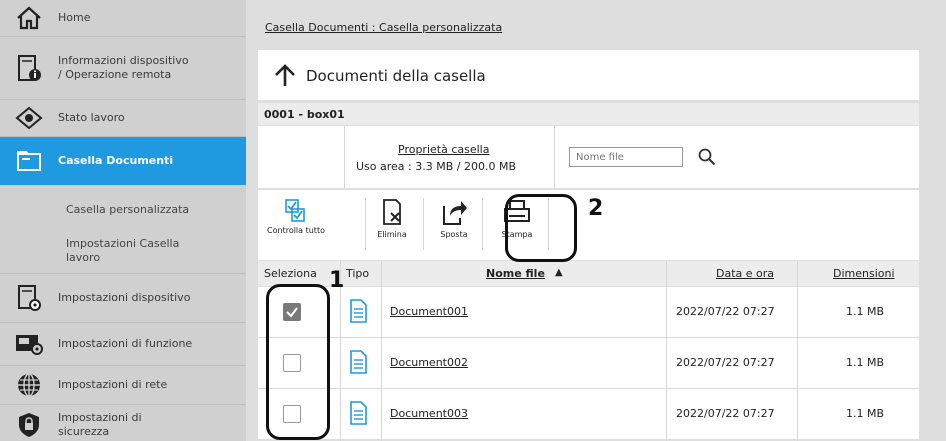  What do you see at coordinates (337, 280) in the screenshot?
I see `callout-number-1: 1` at bounding box center [337, 280].